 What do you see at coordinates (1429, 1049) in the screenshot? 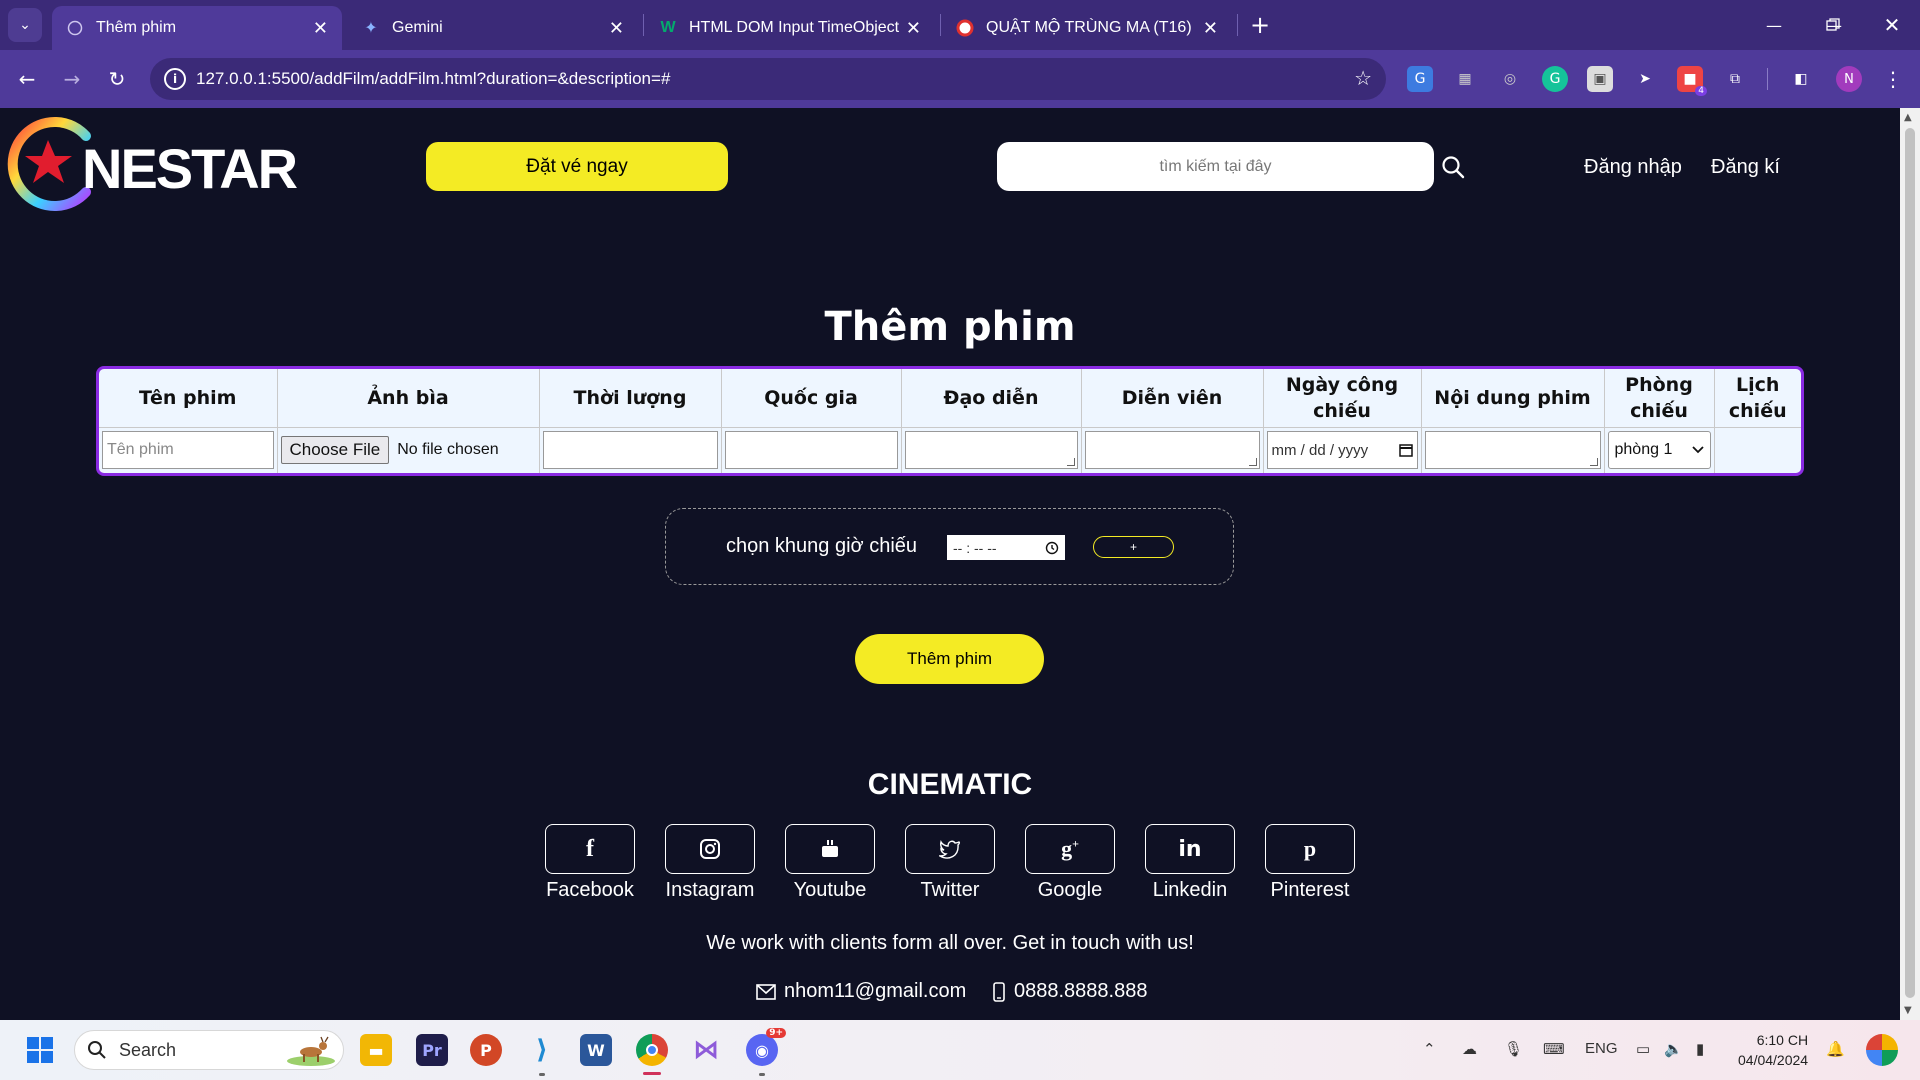
I see `tray-overflow-icon: ⌃` at bounding box center [1429, 1049].